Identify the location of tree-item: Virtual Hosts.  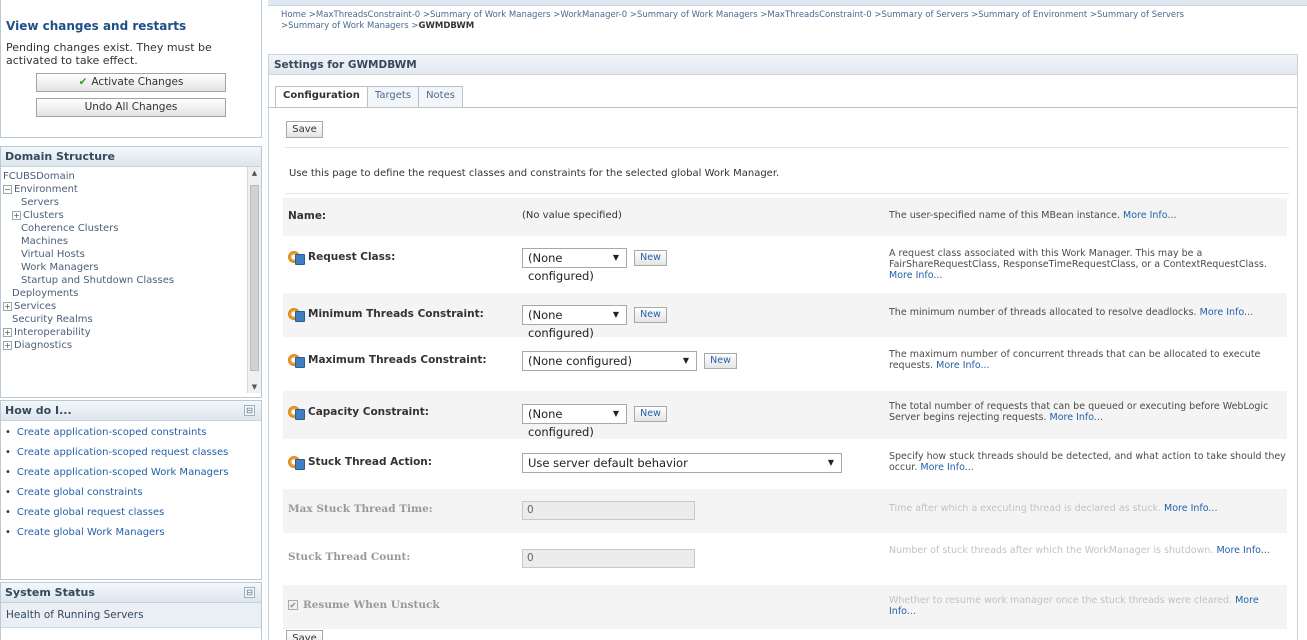
(132, 254).